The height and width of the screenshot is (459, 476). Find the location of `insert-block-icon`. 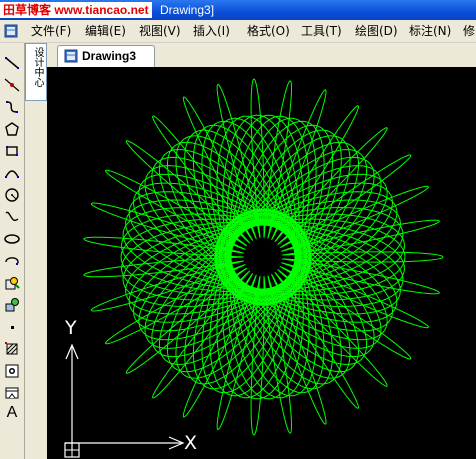

insert-block-icon is located at coordinates (12, 283).